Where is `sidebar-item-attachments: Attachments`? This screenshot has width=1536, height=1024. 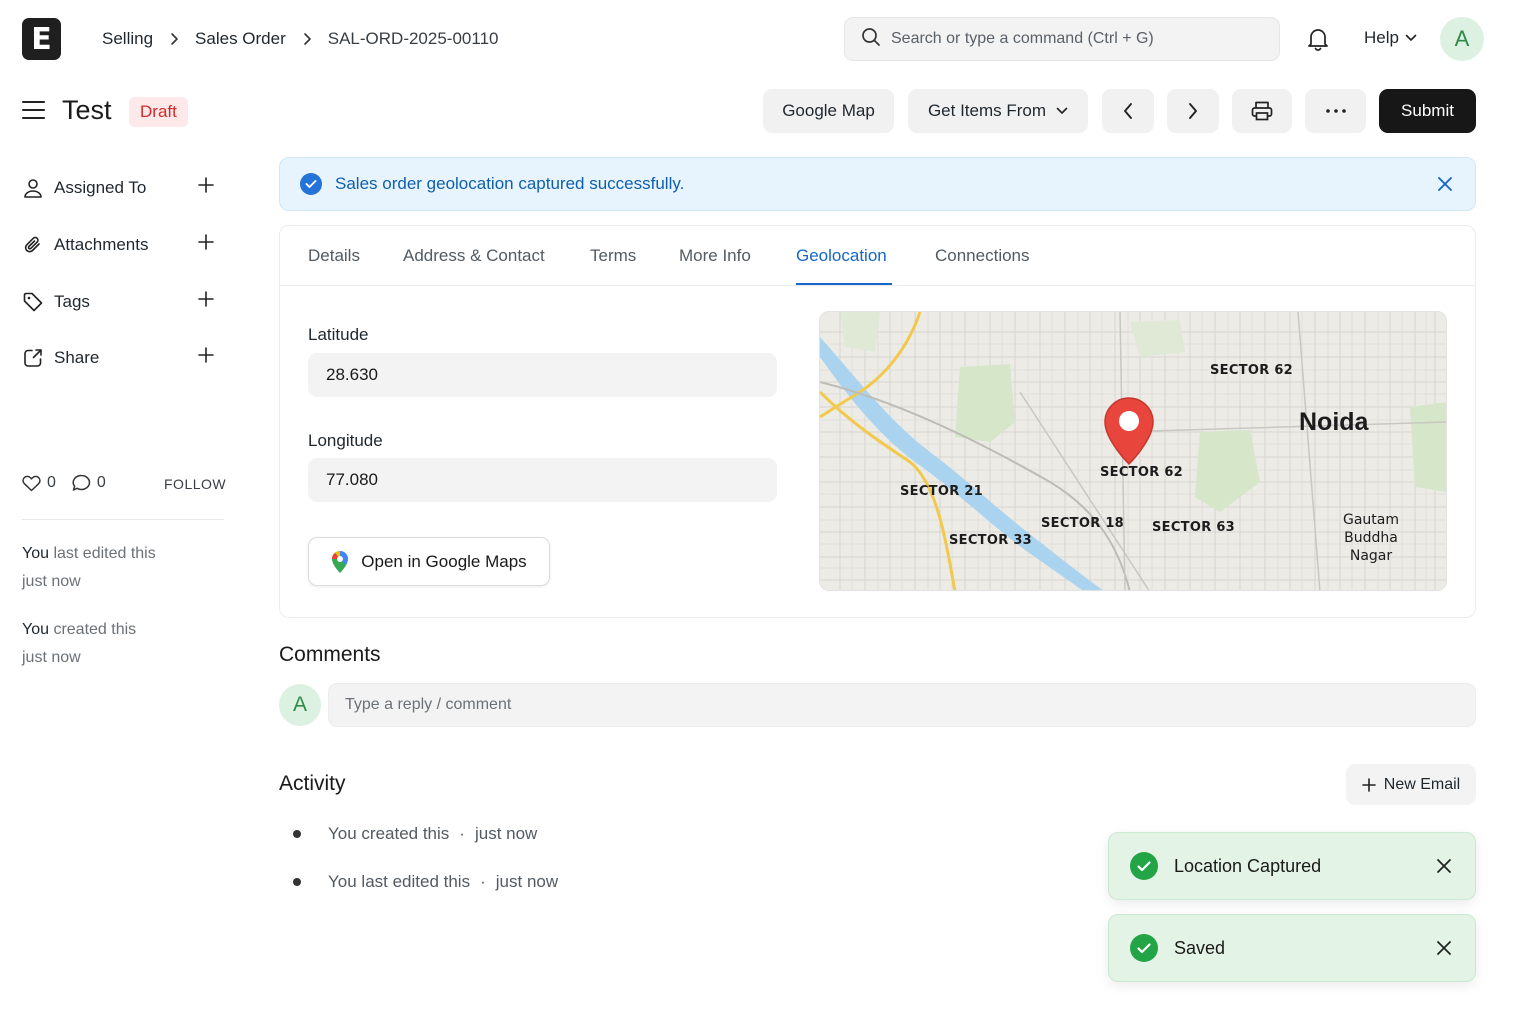
sidebar-item-attachments: Attachments is located at coordinates (118, 245).